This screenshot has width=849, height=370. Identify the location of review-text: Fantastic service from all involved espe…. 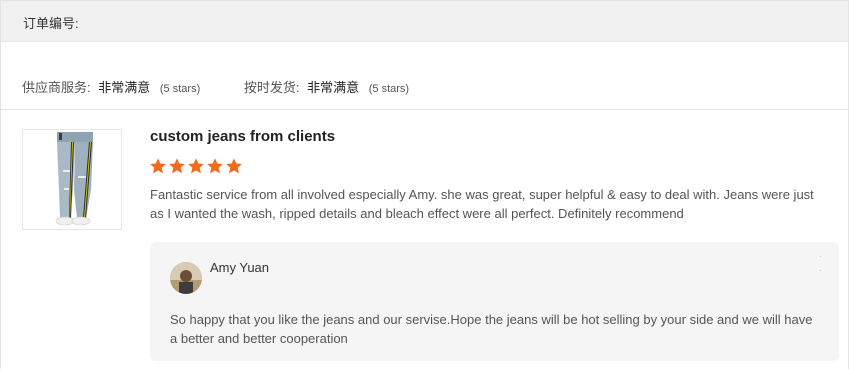
(482, 204).